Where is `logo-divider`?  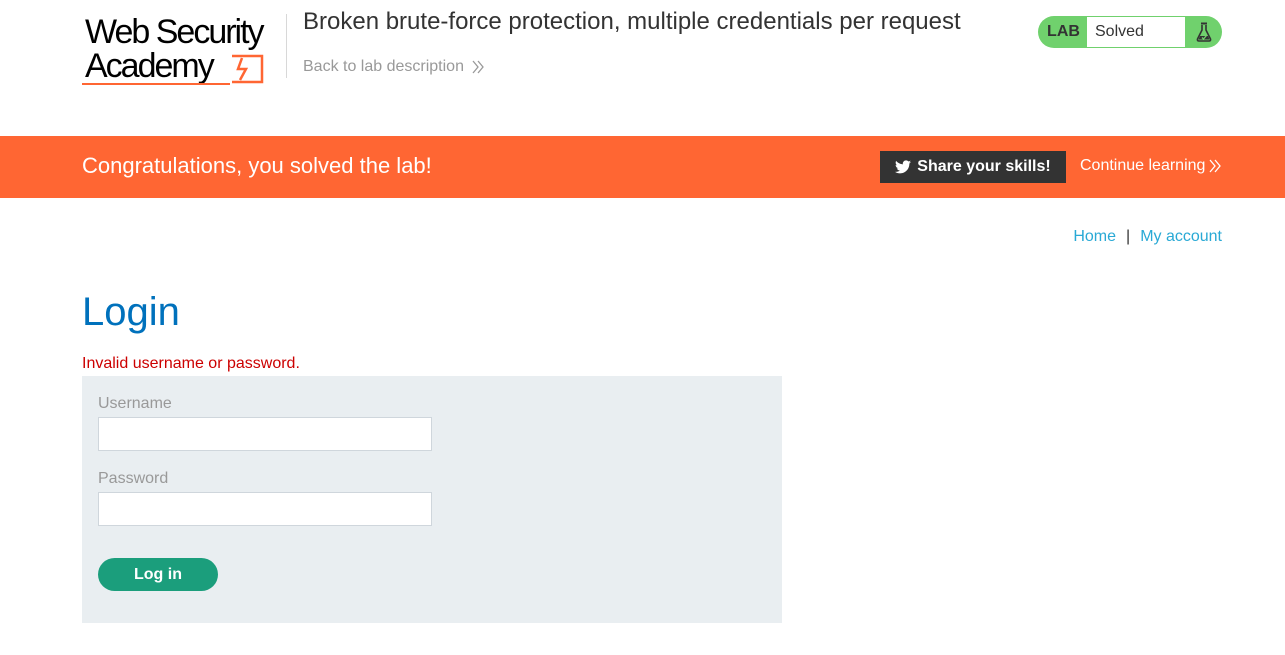
logo-divider is located at coordinates (286, 46).